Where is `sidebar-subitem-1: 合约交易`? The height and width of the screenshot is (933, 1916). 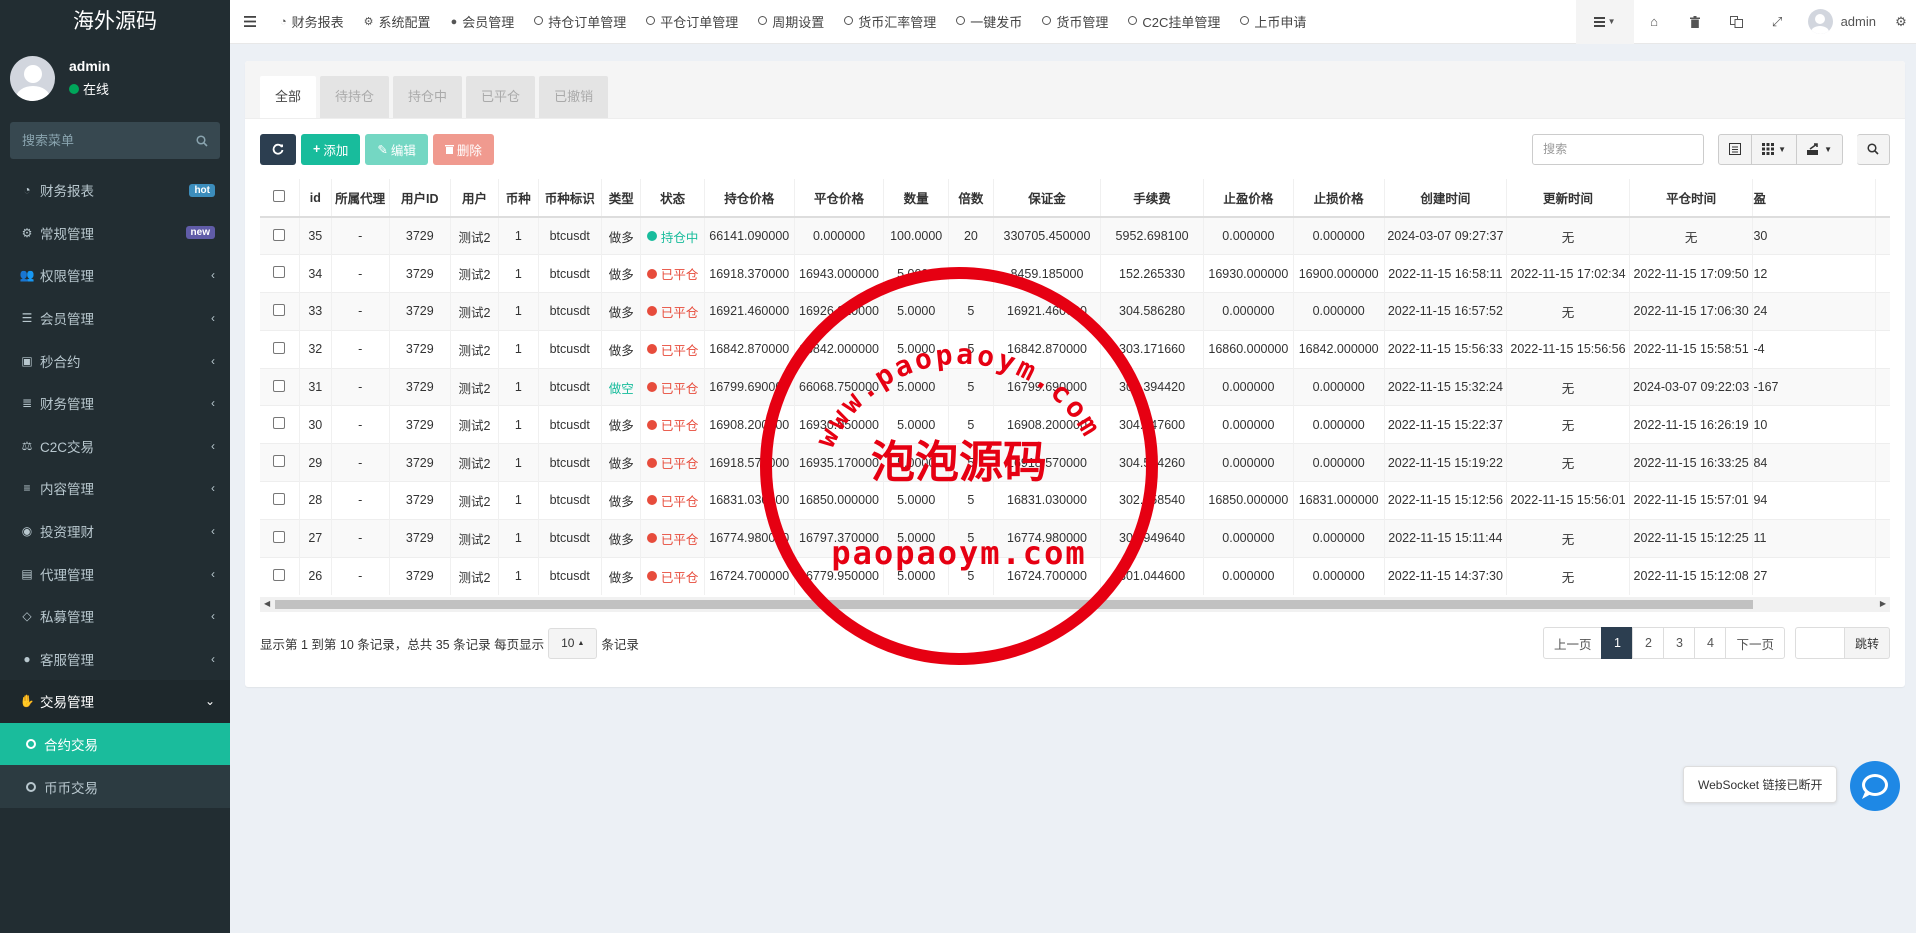 sidebar-subitem-1: 合约交易 is located at coordinates (115, 744).